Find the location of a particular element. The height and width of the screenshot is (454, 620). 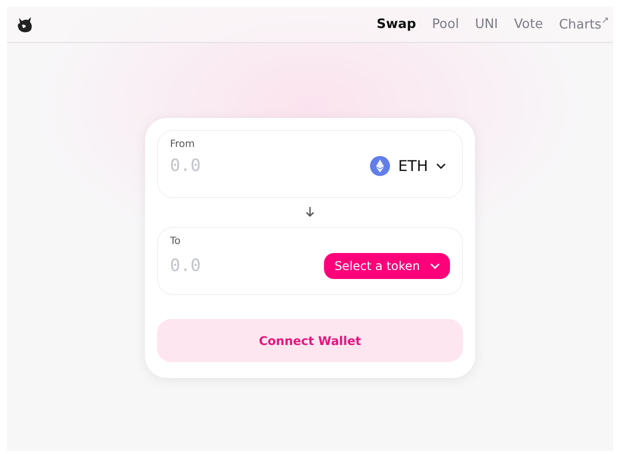

ethereum-icon is located at coordinates (380, 166).